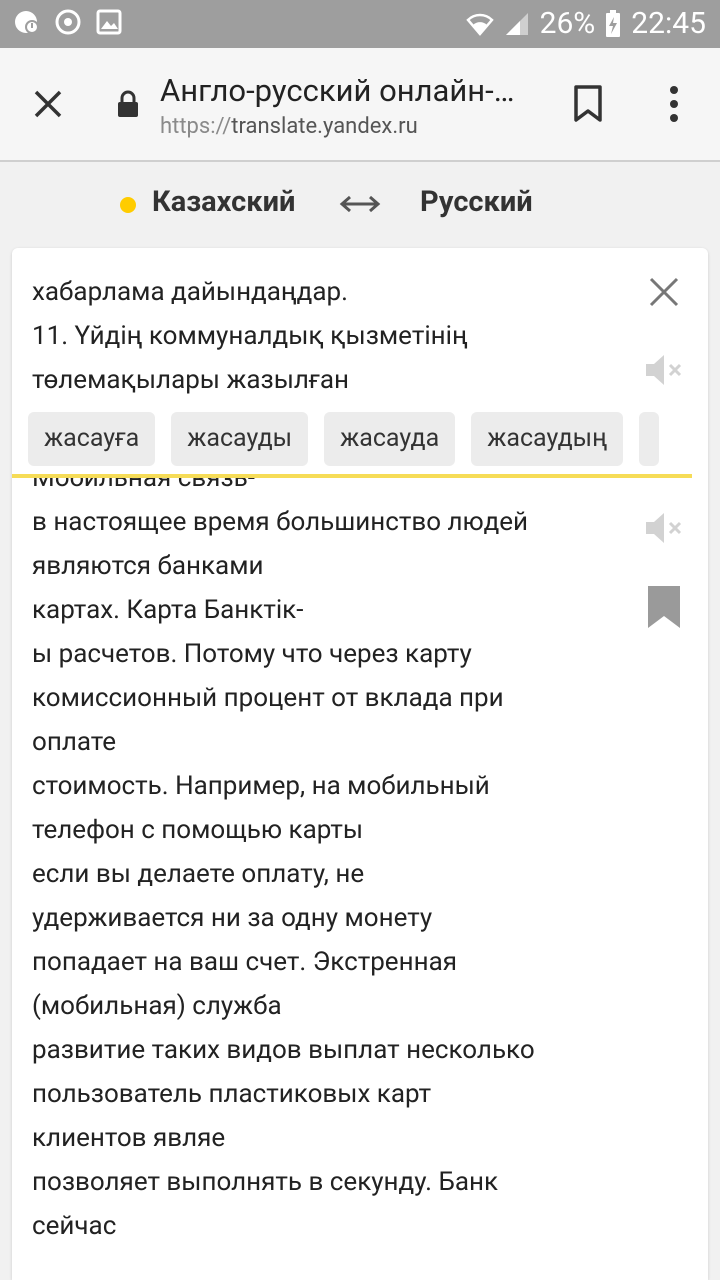  I want to click on source-language-dot, so click(128, 205).